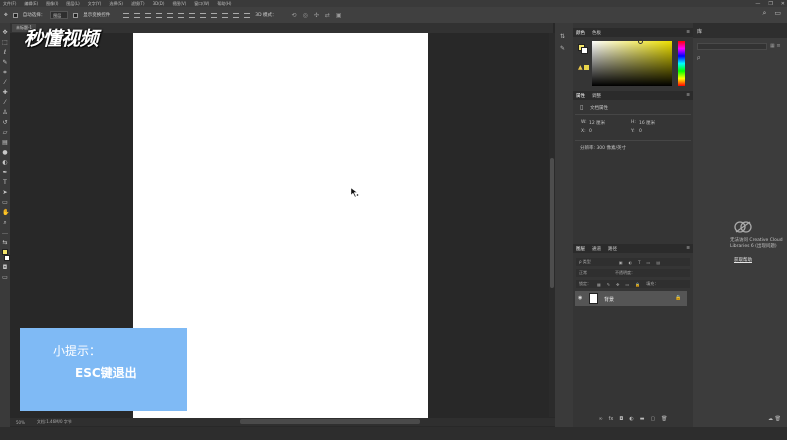  What do you see at coordinates (5, 112) in the screenshot?
I see `stamp-icon: ♙` at bounding box center [5, 112].